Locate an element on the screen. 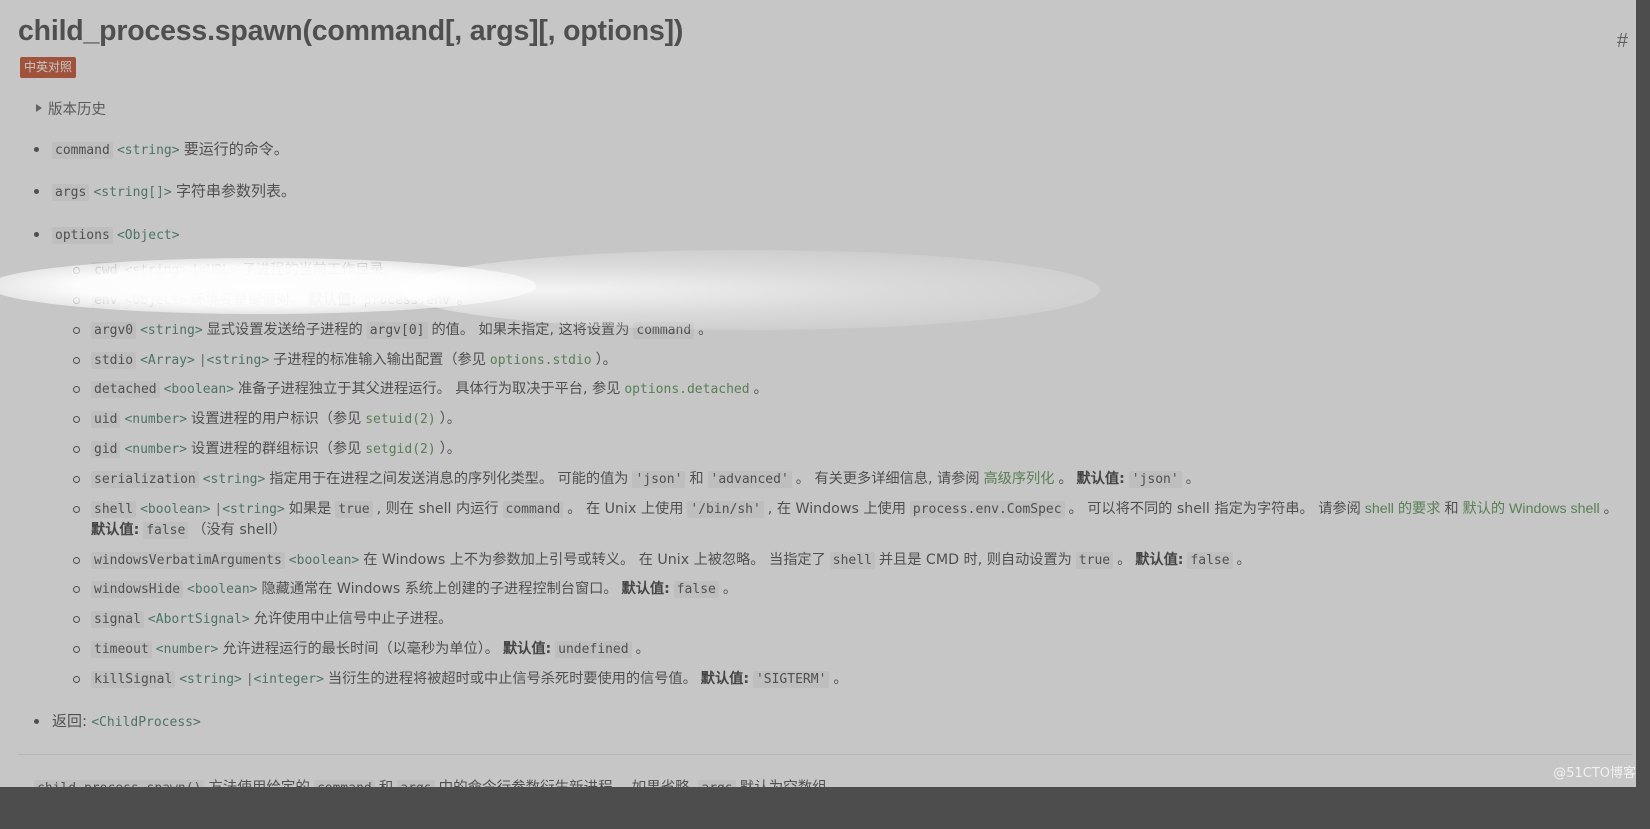  inline-text: 。 有关更多详细信息, 请参阅 is located at coordinates (887, 478).